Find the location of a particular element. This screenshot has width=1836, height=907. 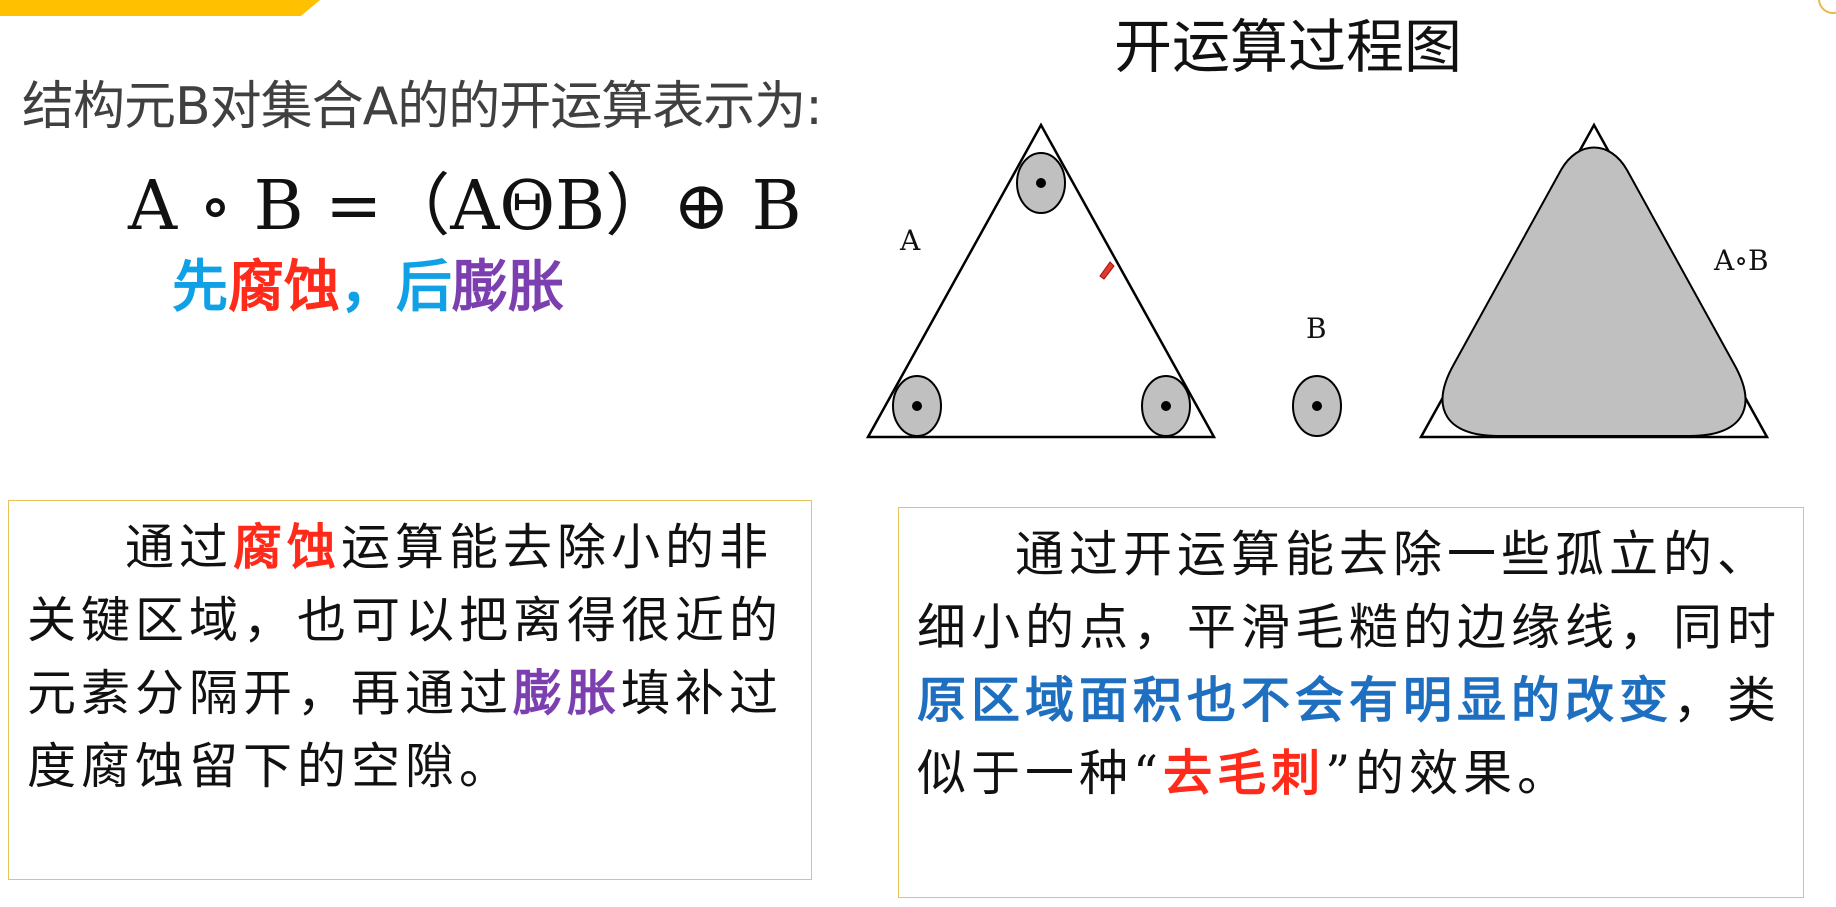

right-text-1: 通过开运算能去除一些孤立的、细小的点，平滑毛糙的边缘线，同时 is located at coordinates (1349, 591).